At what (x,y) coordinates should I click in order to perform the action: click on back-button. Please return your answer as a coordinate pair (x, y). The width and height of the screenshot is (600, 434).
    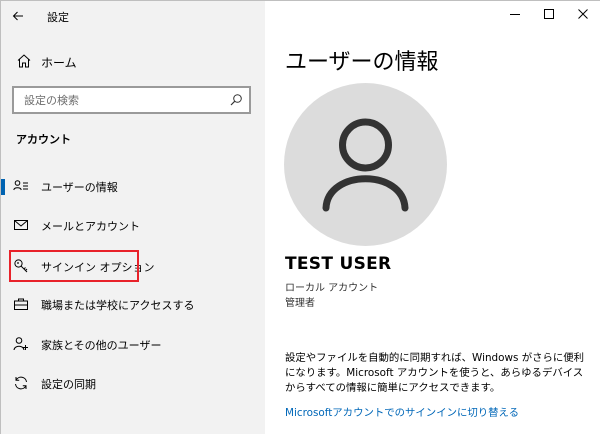
    Looking at the image, I should click on (18, 16).